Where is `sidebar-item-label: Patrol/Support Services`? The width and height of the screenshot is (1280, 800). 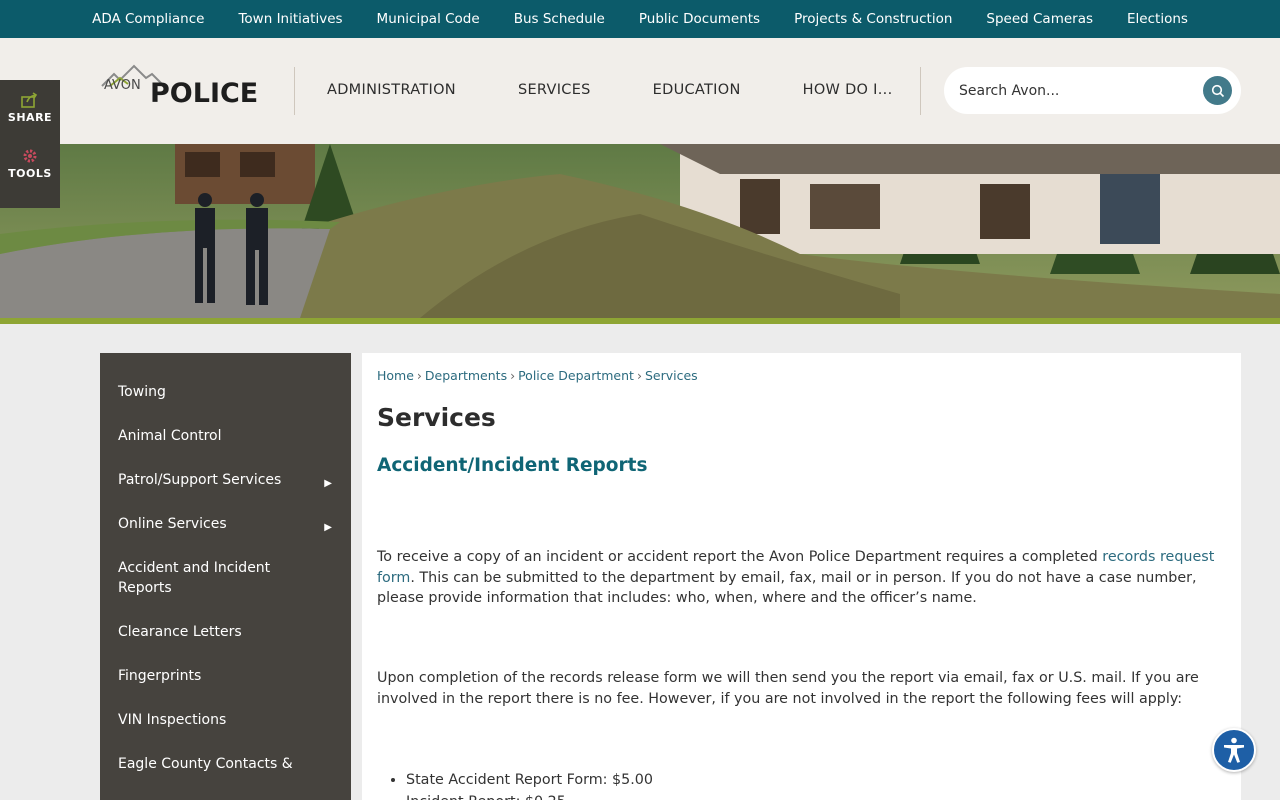 sidebar-item-label: Patrol/Support Services is located at coordinates (200, 480).